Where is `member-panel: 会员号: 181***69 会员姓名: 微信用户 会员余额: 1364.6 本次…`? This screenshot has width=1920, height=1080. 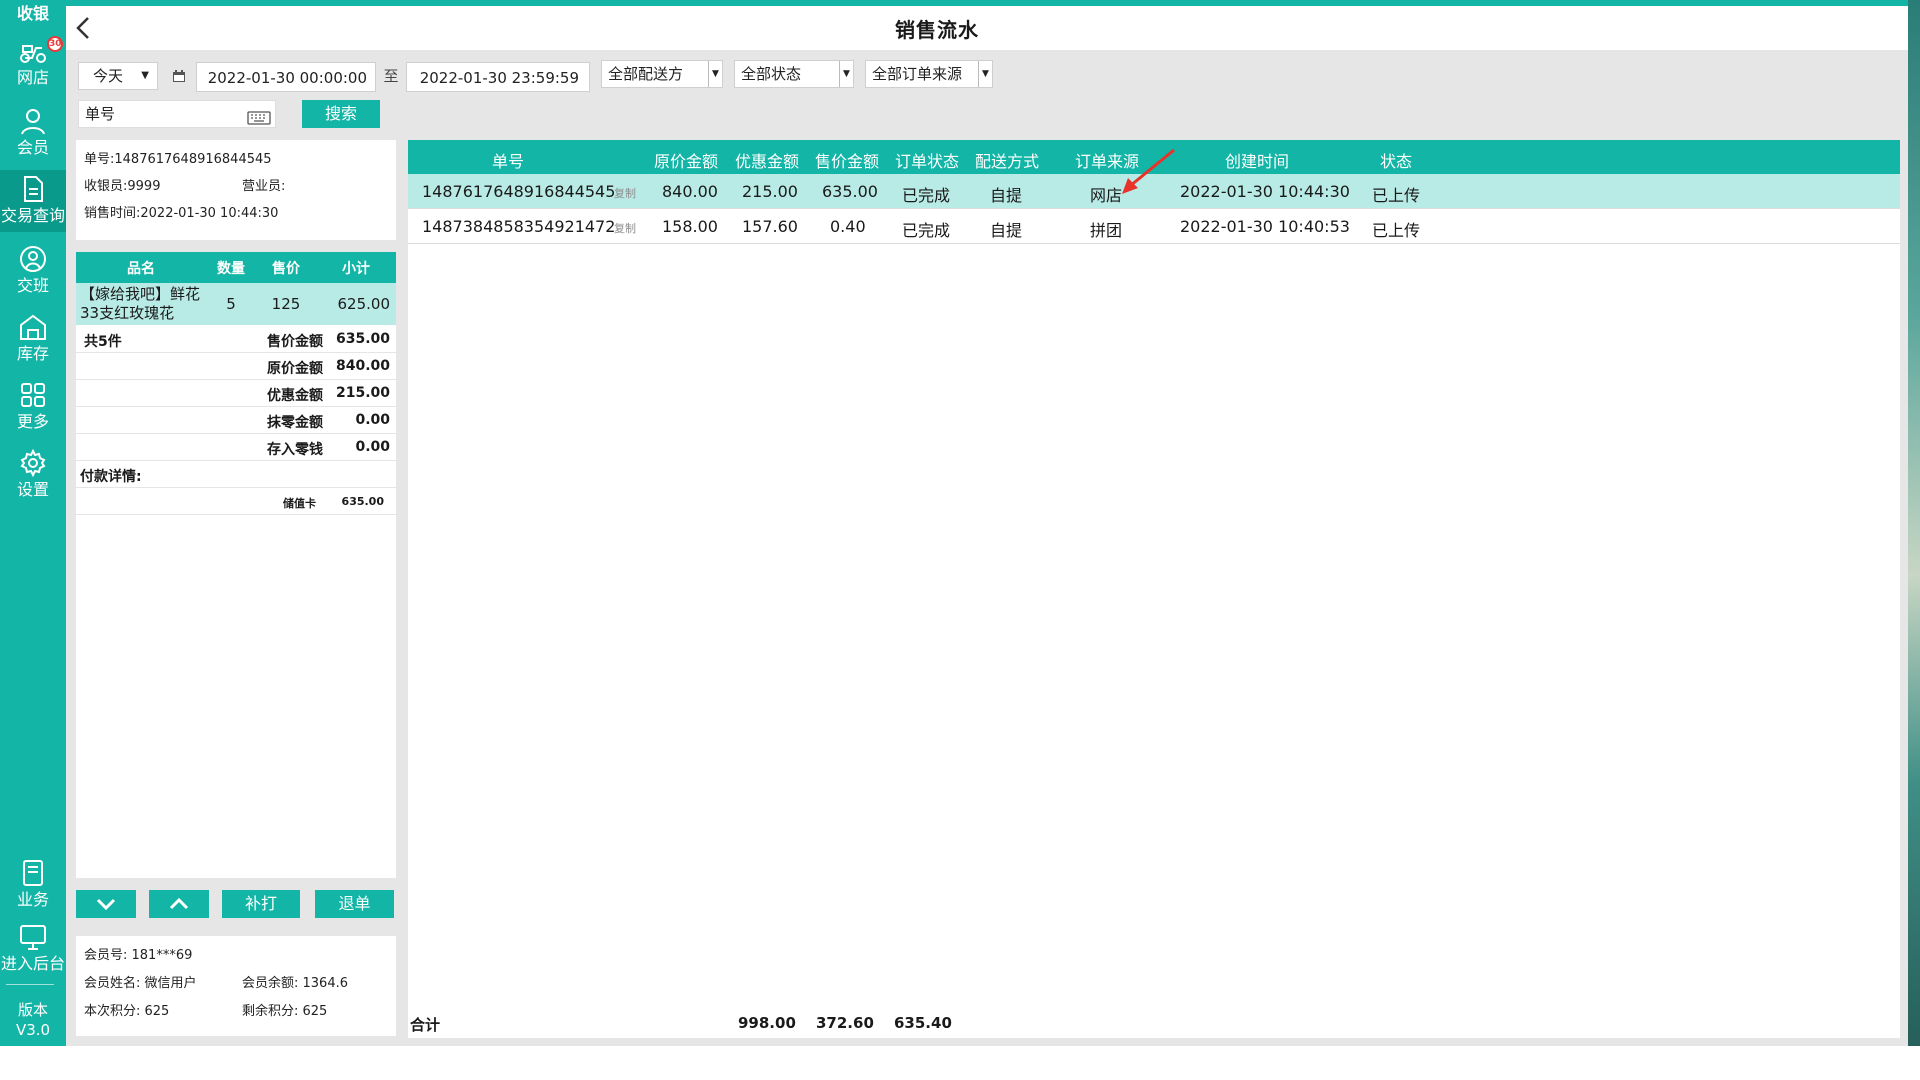
member-panel: 会员号: 181***69 会员姓名: 微信用户 会员余额: 1364.6 本次… is located at coordinates (236, 986).